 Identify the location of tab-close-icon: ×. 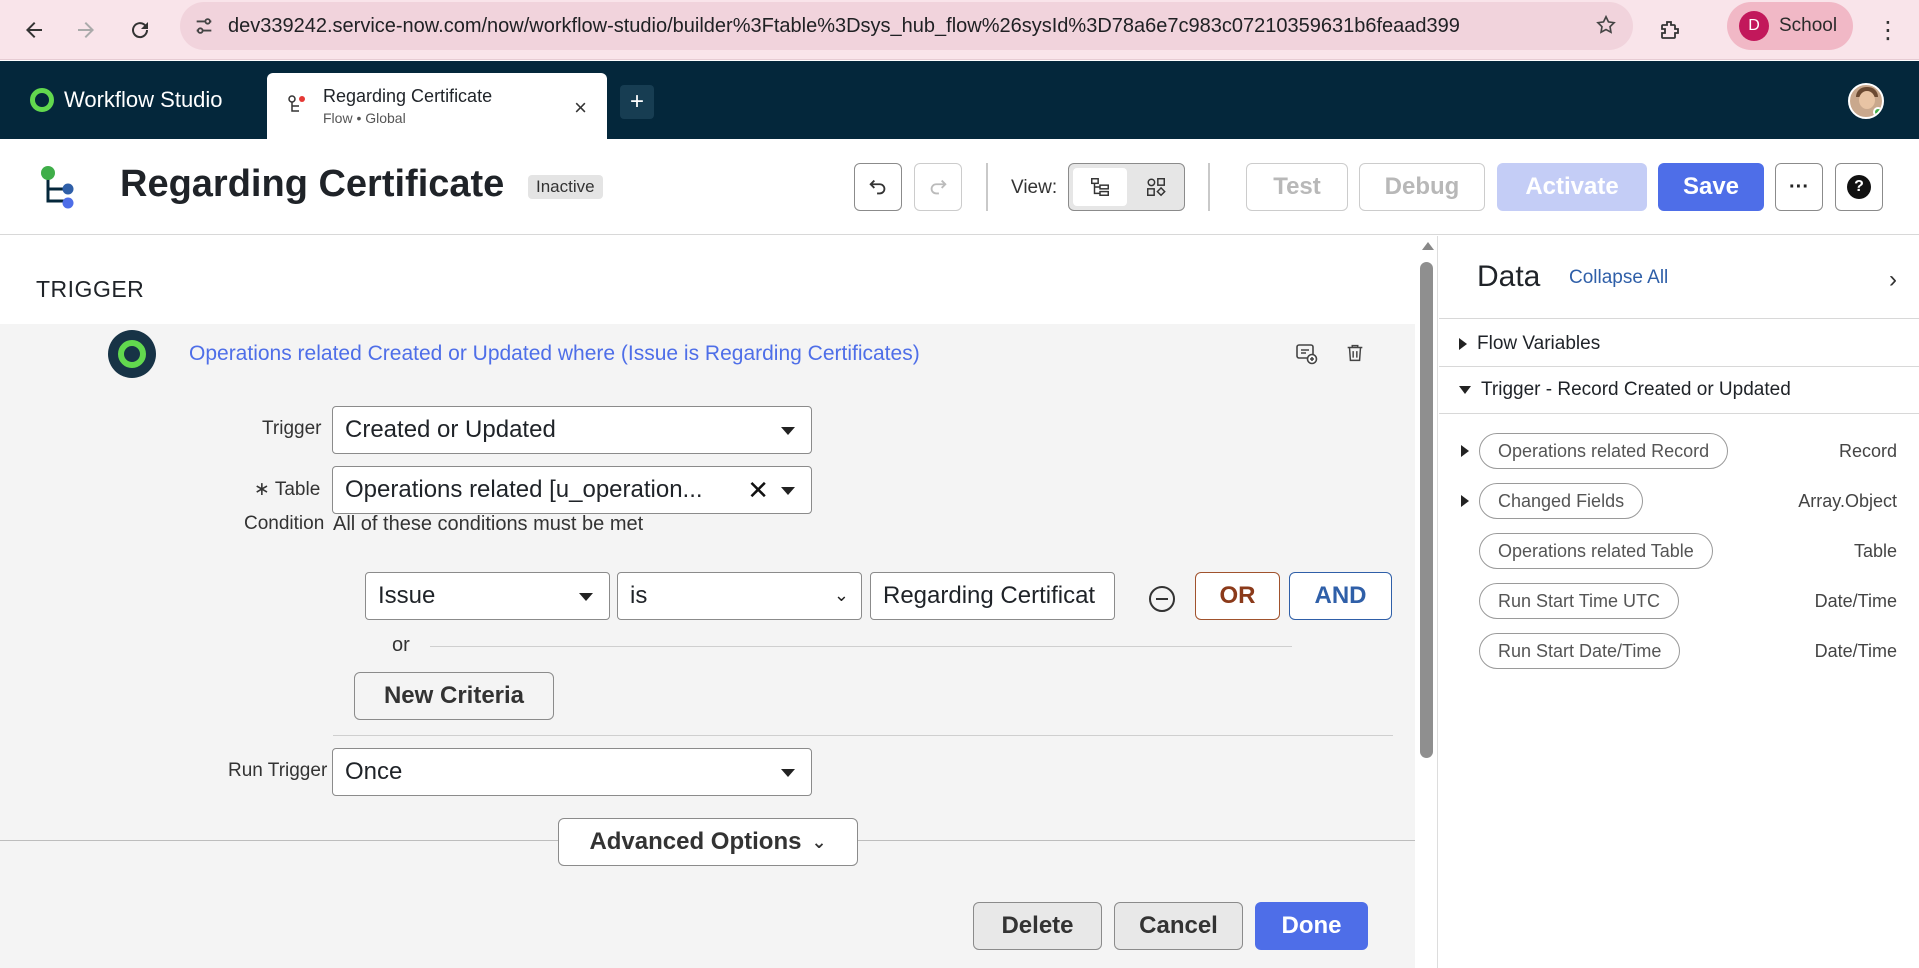
(580, 108).